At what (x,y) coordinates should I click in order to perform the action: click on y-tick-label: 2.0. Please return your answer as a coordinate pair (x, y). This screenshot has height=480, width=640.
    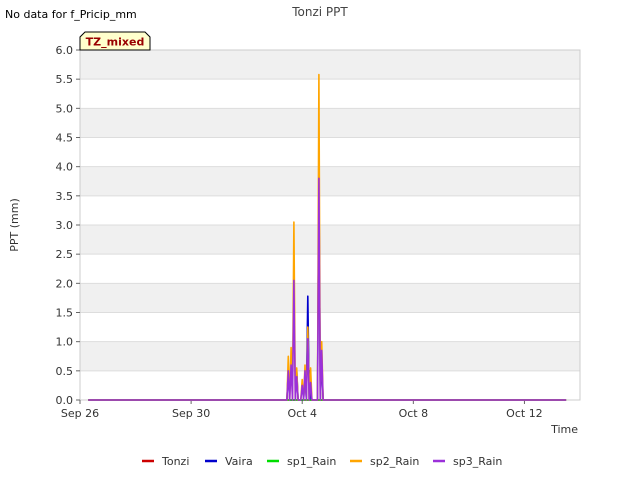
    Looking at the image, I should click on (65, 283).